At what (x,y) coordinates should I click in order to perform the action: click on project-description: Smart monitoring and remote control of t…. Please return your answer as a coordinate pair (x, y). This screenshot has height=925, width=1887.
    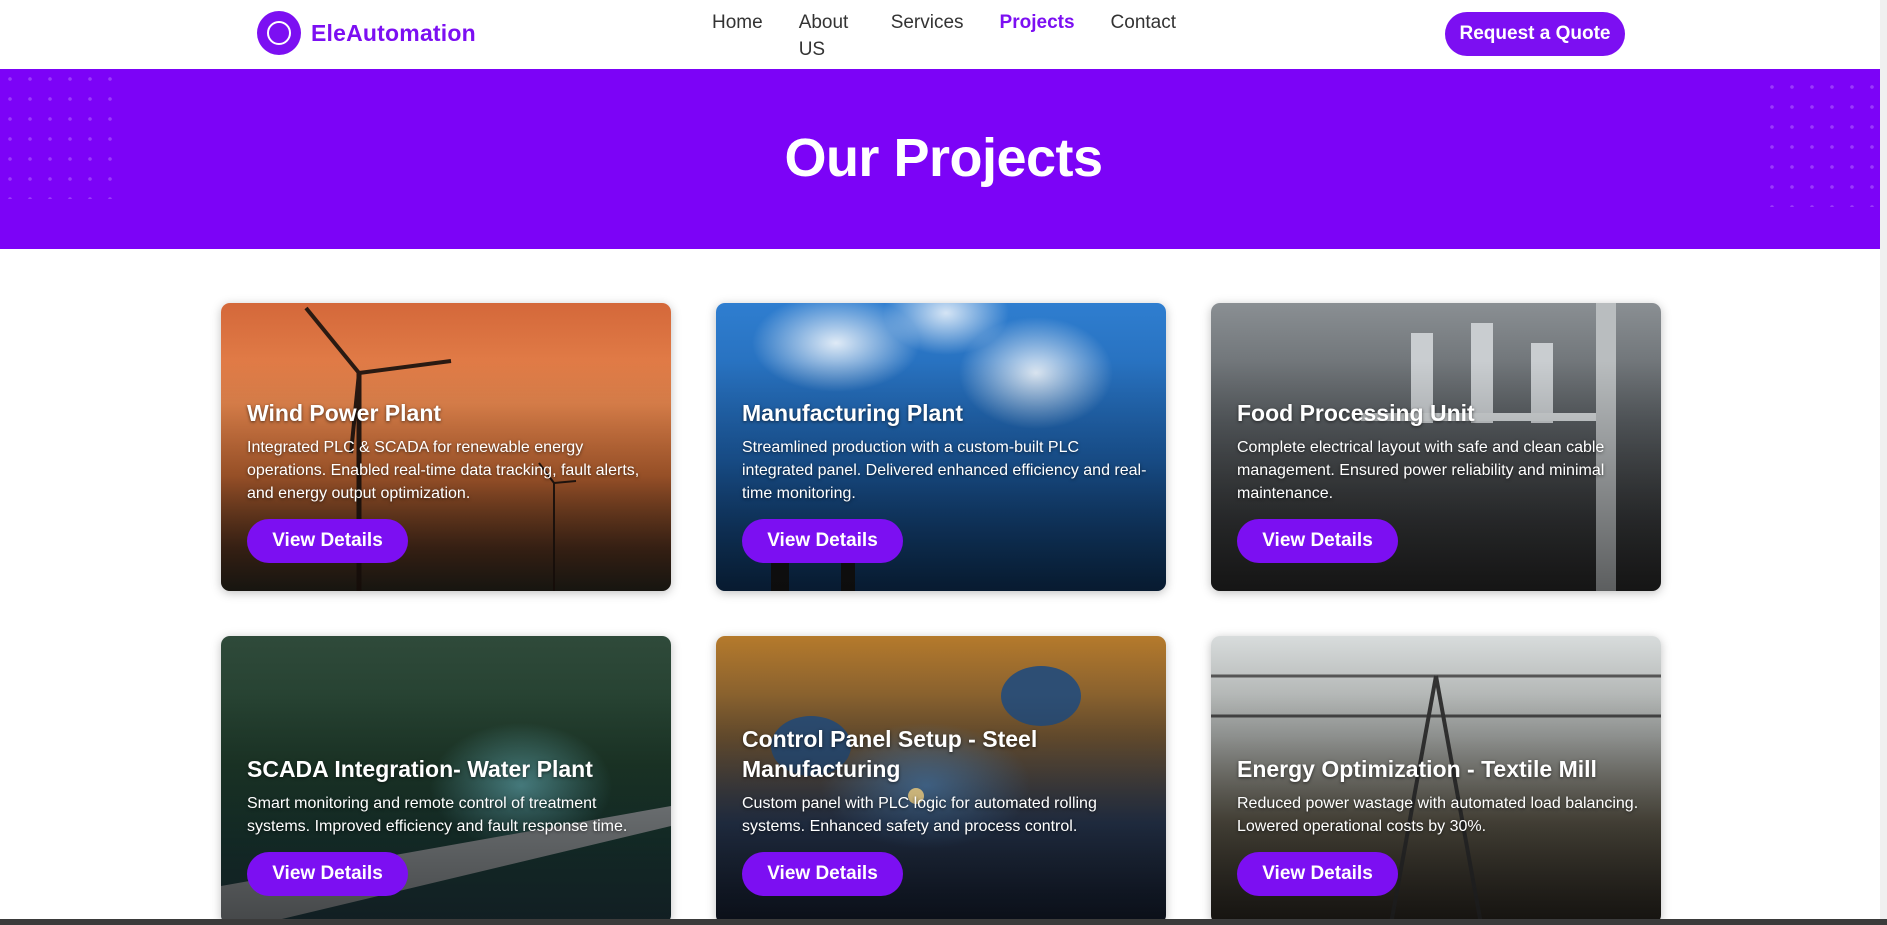
    Looking at the image, I should click on (437, 815).